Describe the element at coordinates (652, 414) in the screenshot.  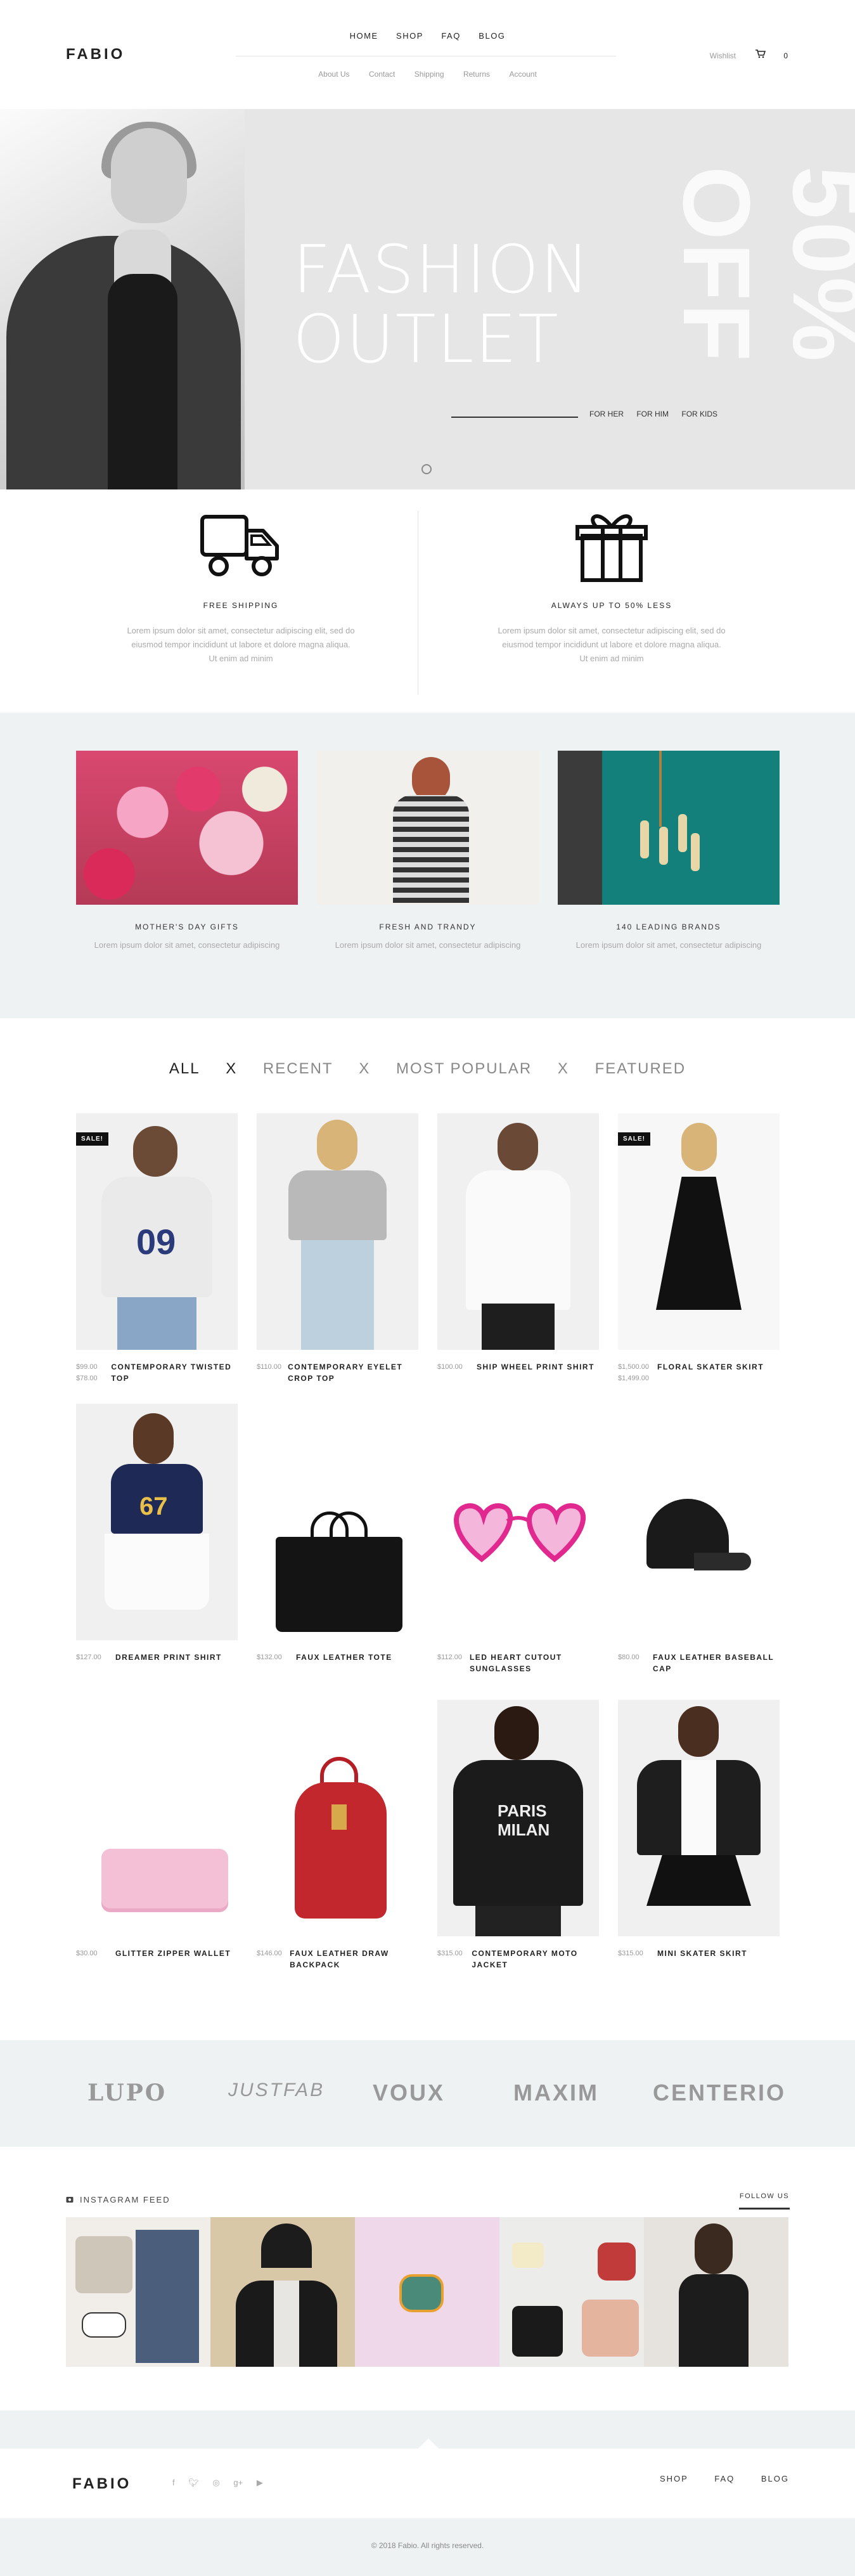
I see `hero-link-him: FOR HIM` at that location.